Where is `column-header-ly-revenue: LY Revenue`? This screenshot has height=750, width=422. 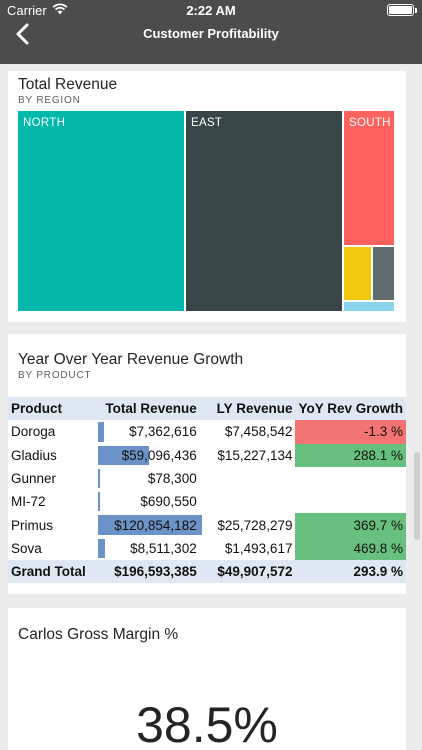
column-header-ly-revenue: LY Revenue is located at coordinates (248, 408).